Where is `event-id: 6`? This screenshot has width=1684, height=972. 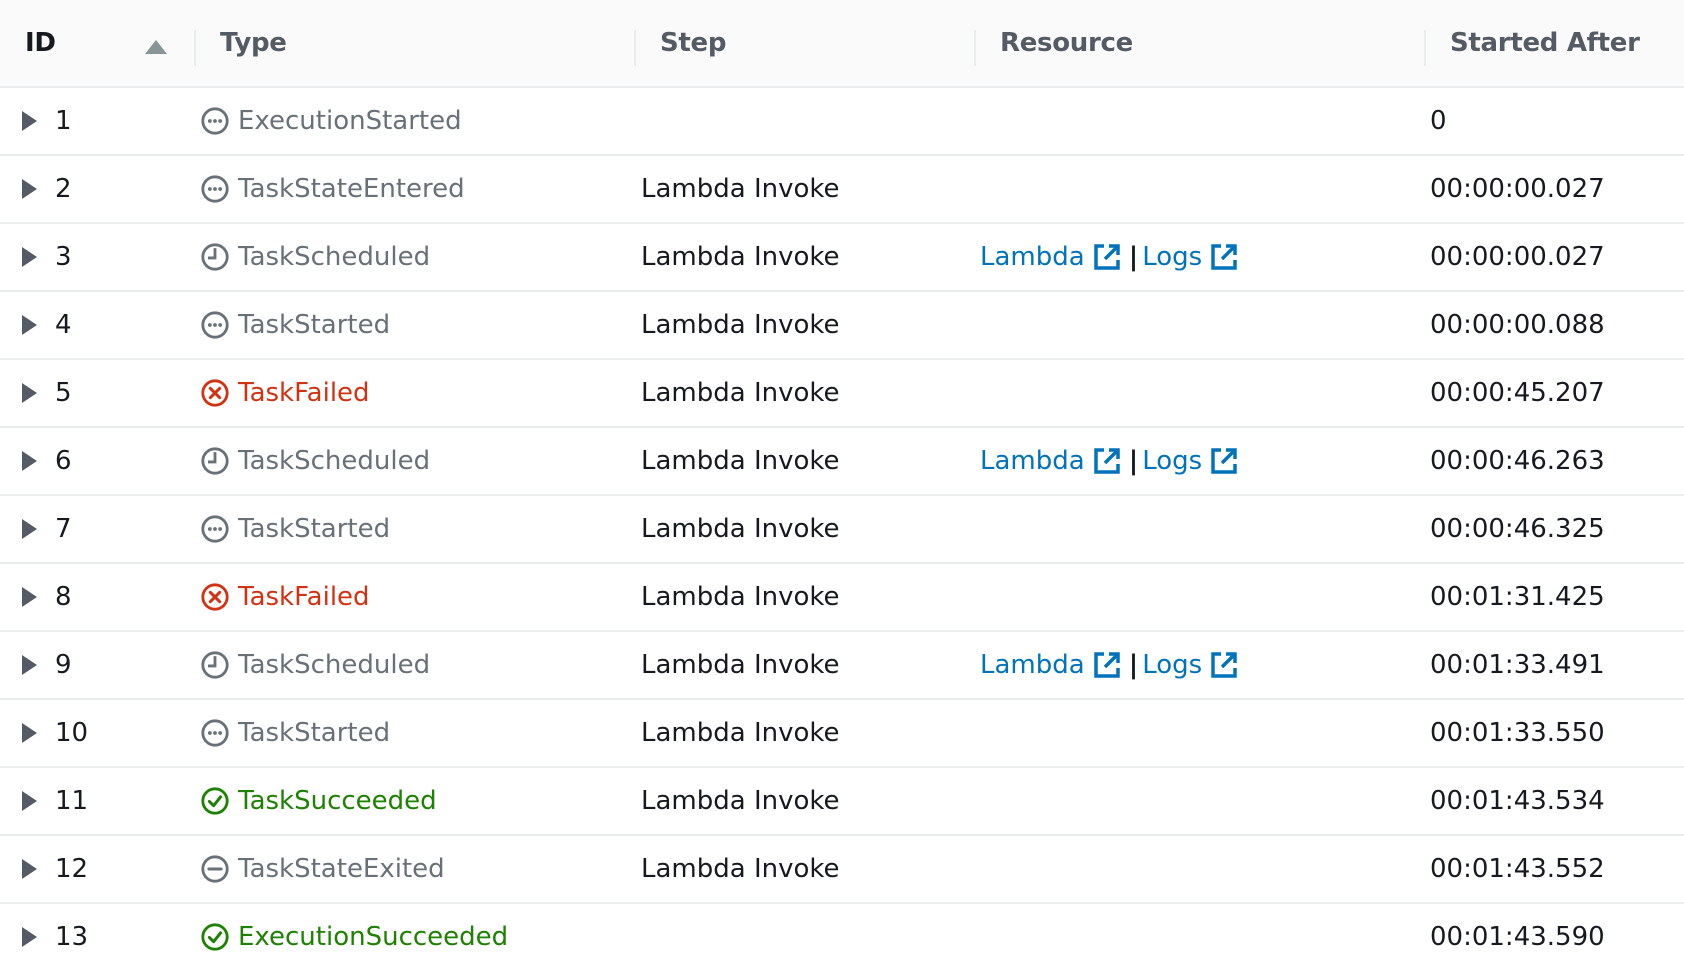 event-id: 6 is located at coordinates (63, 461).